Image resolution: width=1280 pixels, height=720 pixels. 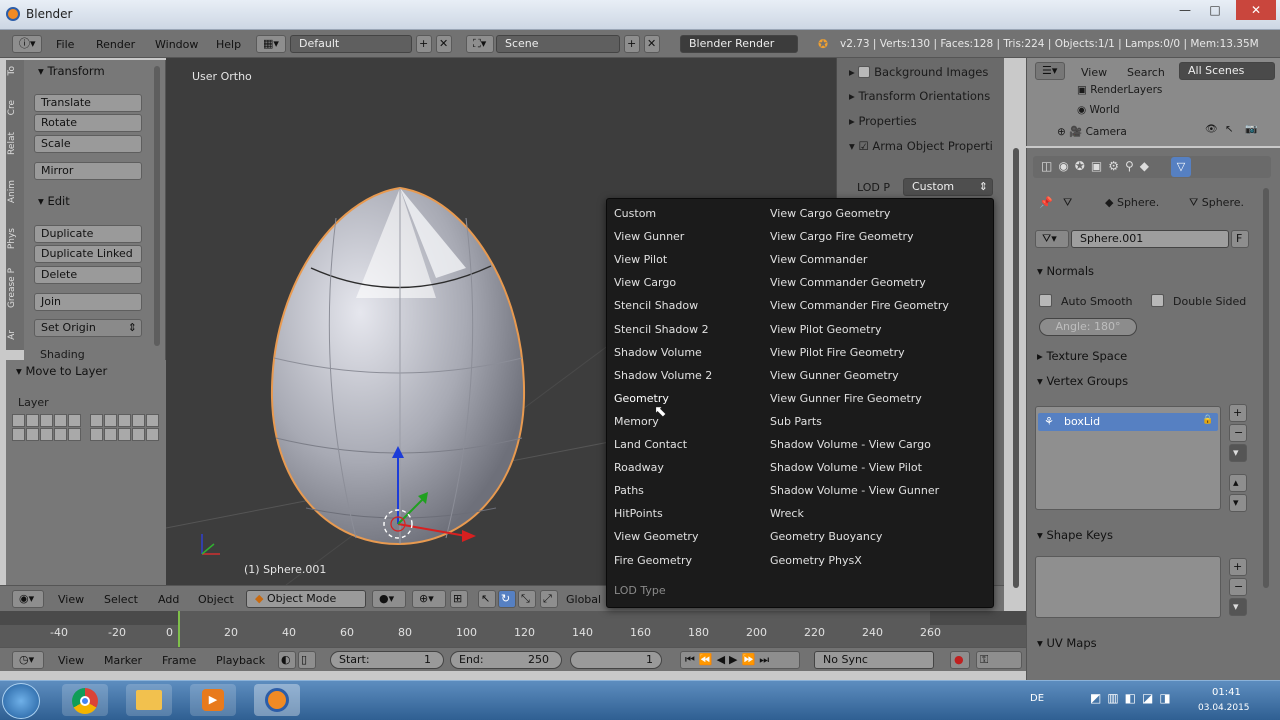 What do you see at coordinates (88, 171) in the screenshot?
I see `mirror-button: Mirror` at bounding box center [88, 171].